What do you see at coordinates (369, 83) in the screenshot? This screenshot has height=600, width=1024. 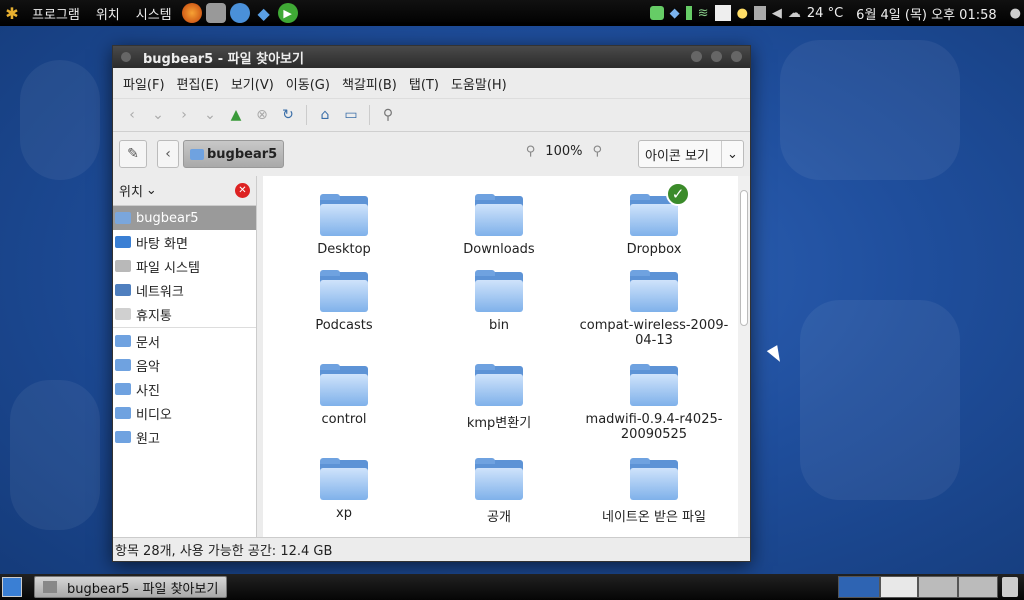 I see `menu-bookmarks: 책갈피(B)` at bounding box center [369, 83].